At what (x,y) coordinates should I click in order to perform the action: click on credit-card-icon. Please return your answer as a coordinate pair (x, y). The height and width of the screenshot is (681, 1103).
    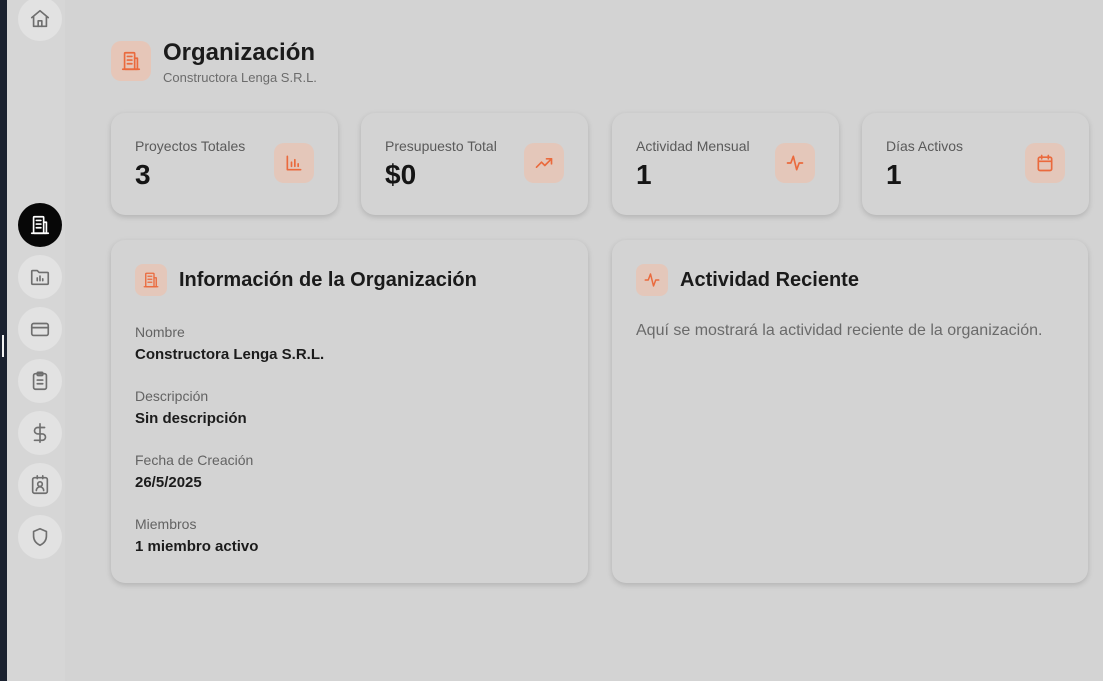
    Looking at the image, I should click on (40, 329).